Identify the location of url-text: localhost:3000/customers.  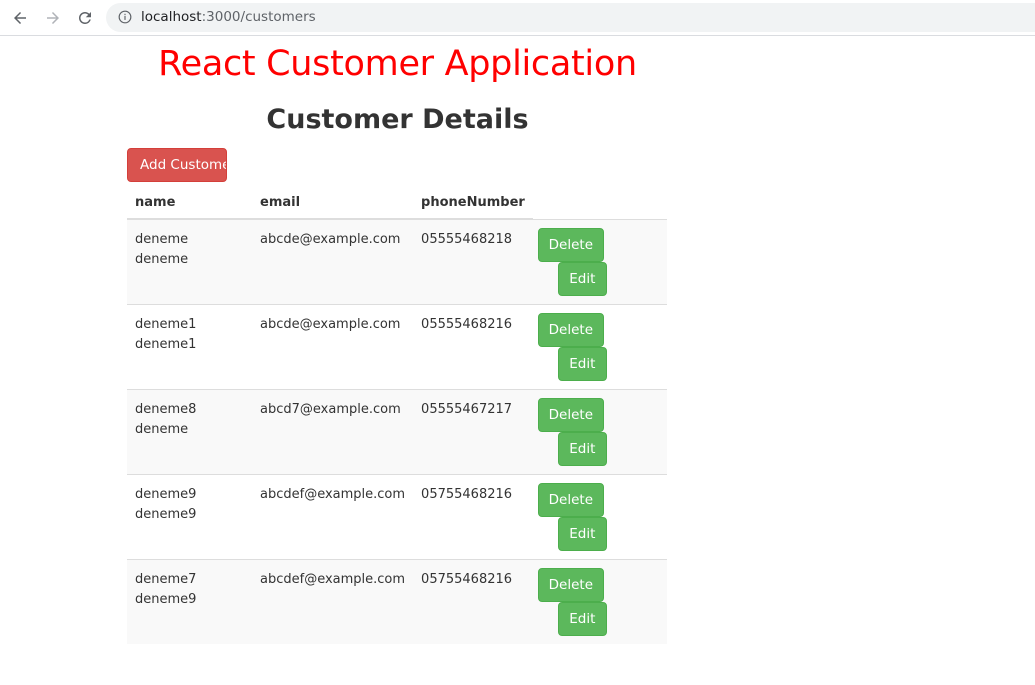
(228, 17).